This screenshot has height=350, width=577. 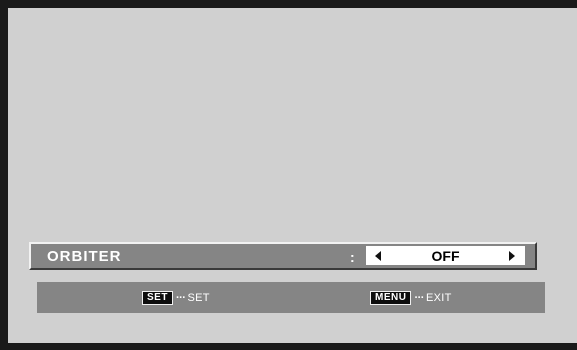 I want to click on orbiter-label: ORBITER, so click(x=84, y=256).